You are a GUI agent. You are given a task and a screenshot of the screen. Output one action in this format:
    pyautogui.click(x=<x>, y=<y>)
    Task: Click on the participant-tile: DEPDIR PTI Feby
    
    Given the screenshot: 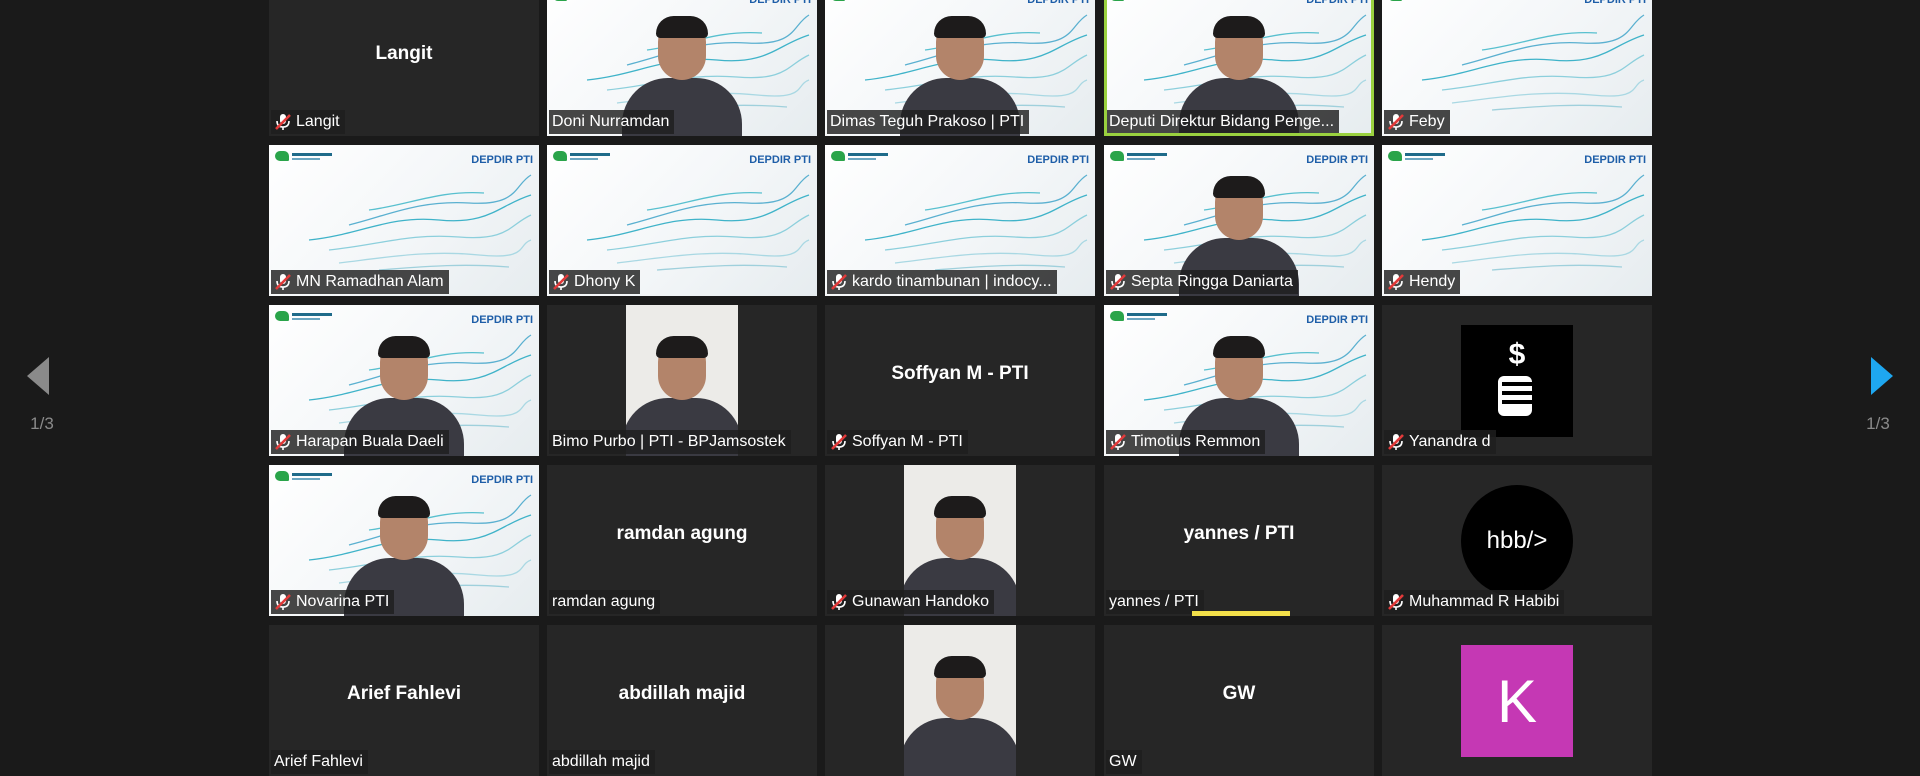 What is the action you would take?
    pyautogui.click(x=1517, y=68)
    